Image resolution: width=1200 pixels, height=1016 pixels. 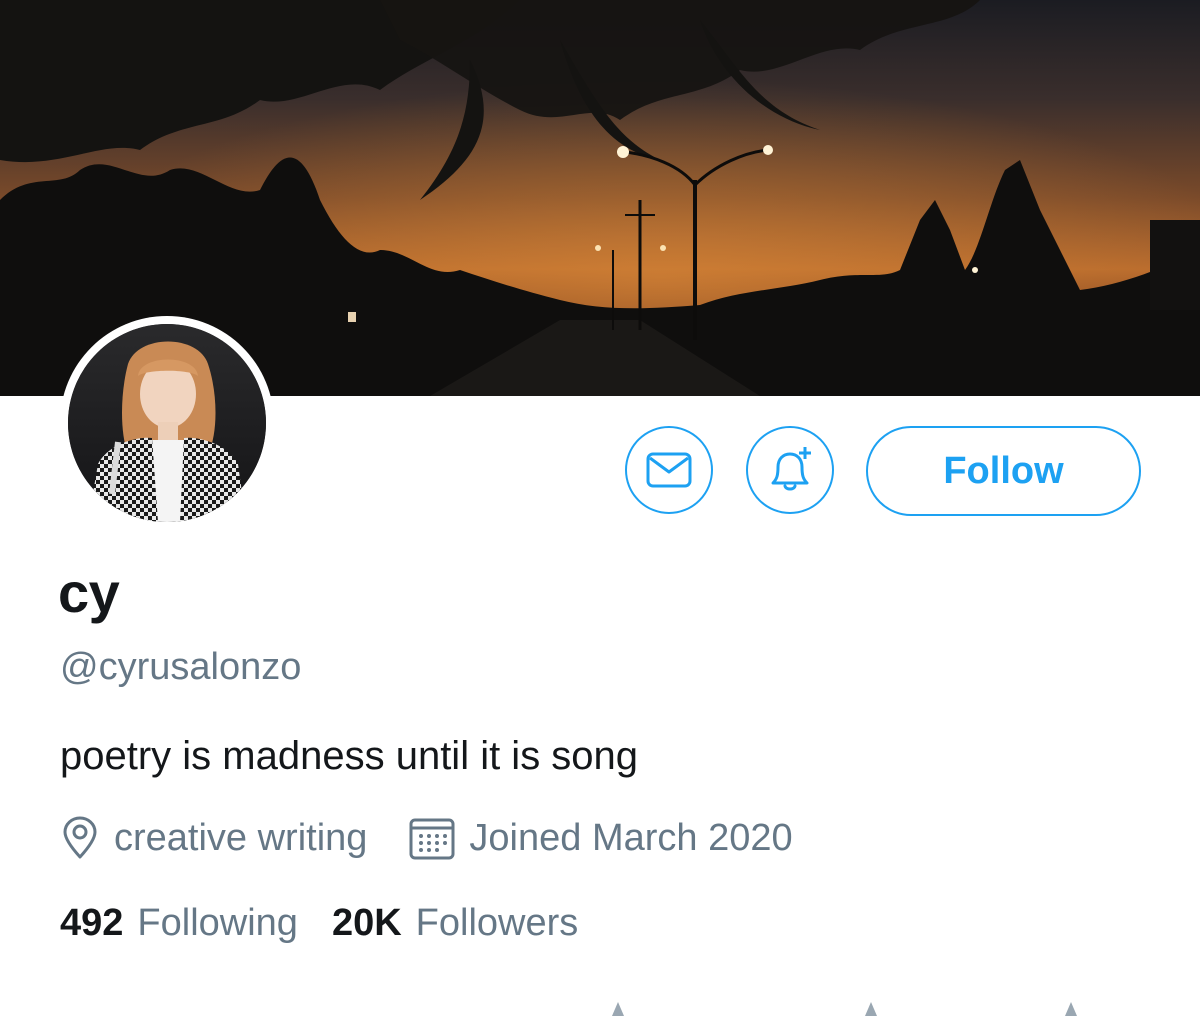 What do you see at coordinates (319, 923) in the screenshot?
I see `follow-stats: 492 Following 20K Followers` at bounding box center [319, 923].